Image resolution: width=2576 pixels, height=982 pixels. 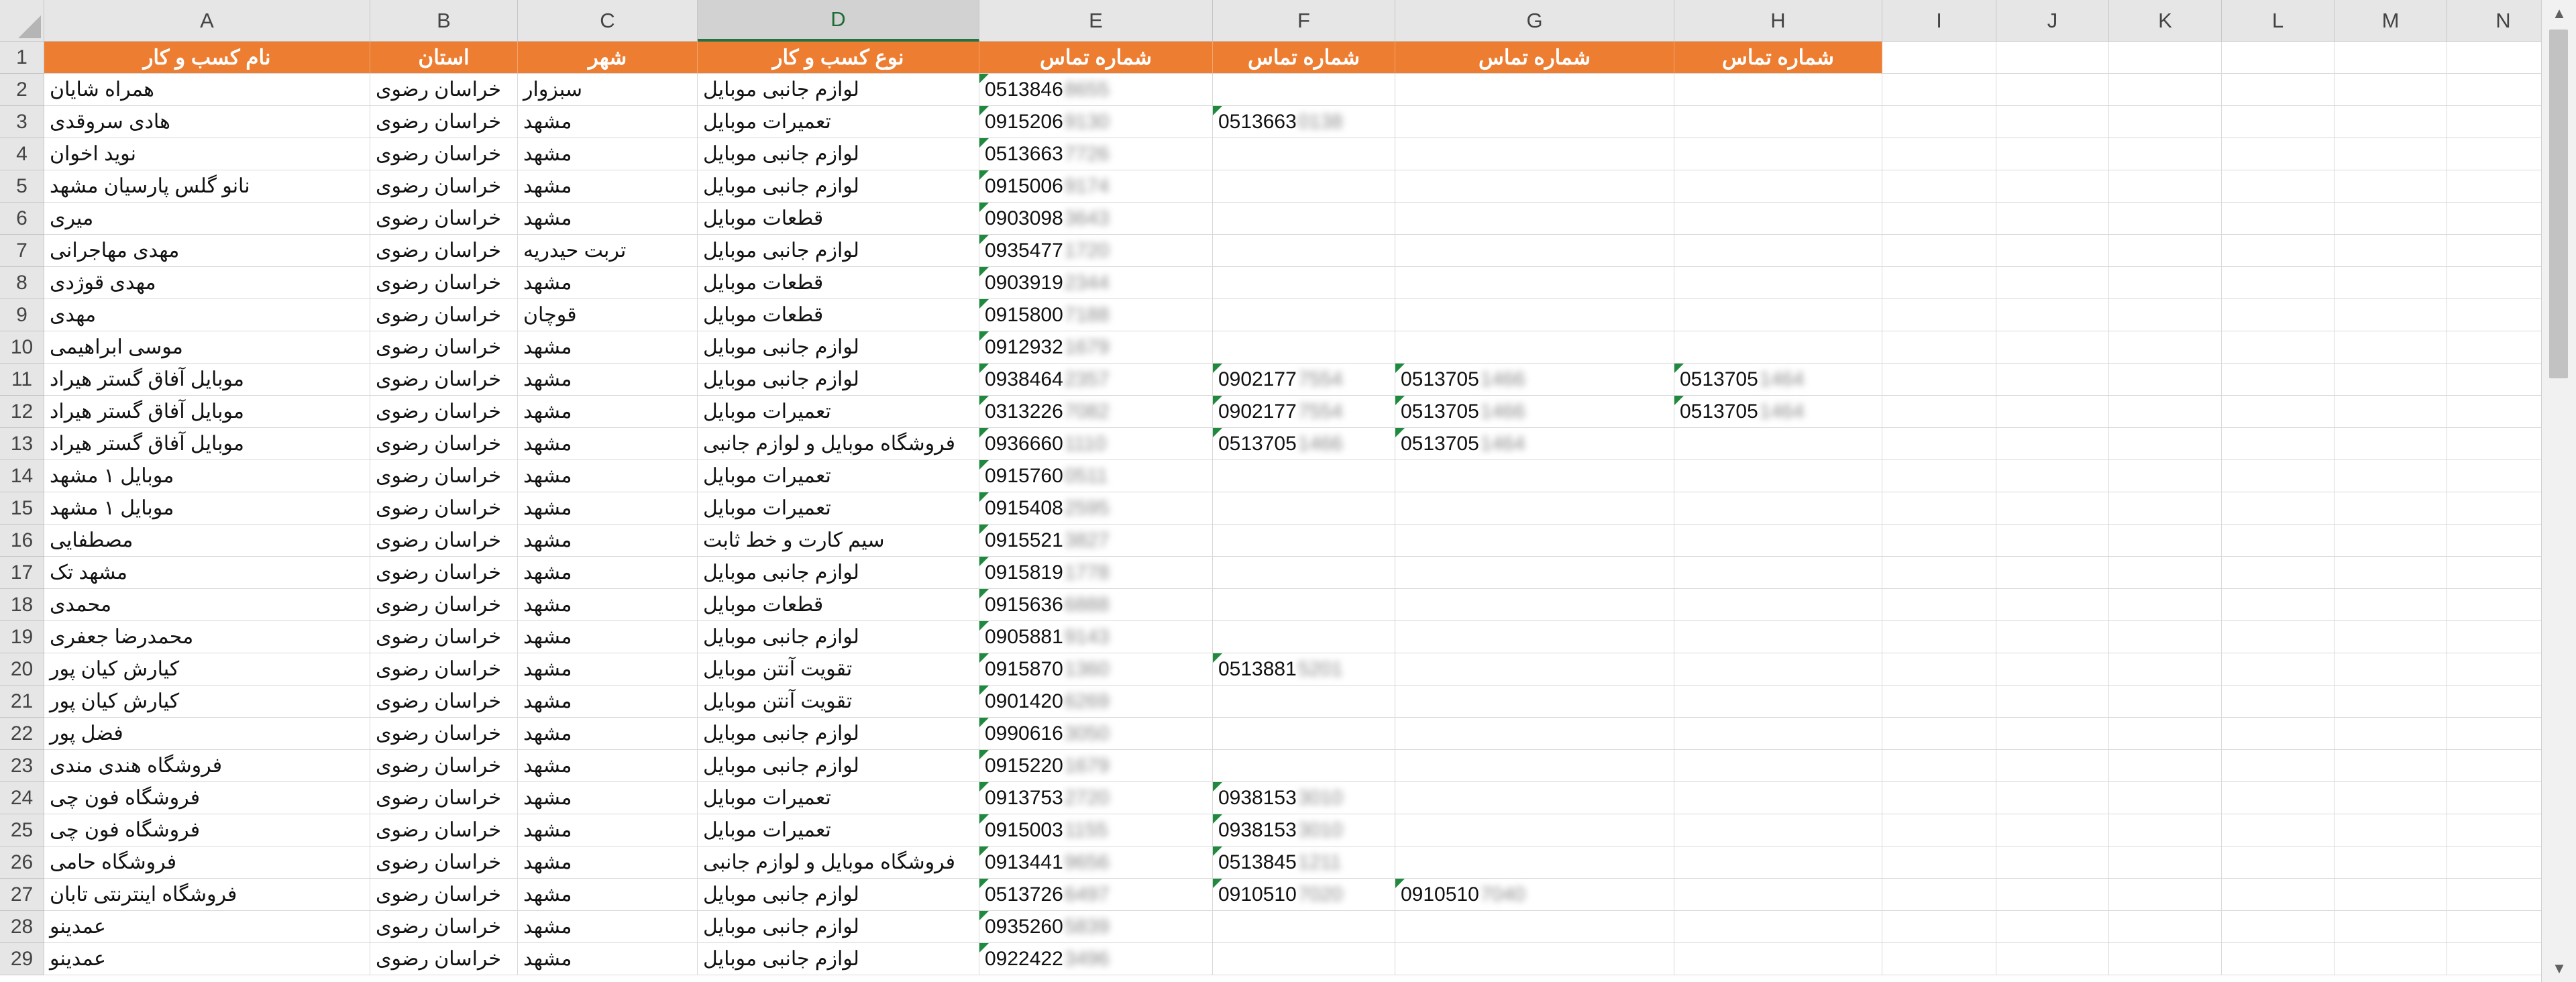 I want to click on phone-cell: 09381533010, so click(x=1304, y=830).